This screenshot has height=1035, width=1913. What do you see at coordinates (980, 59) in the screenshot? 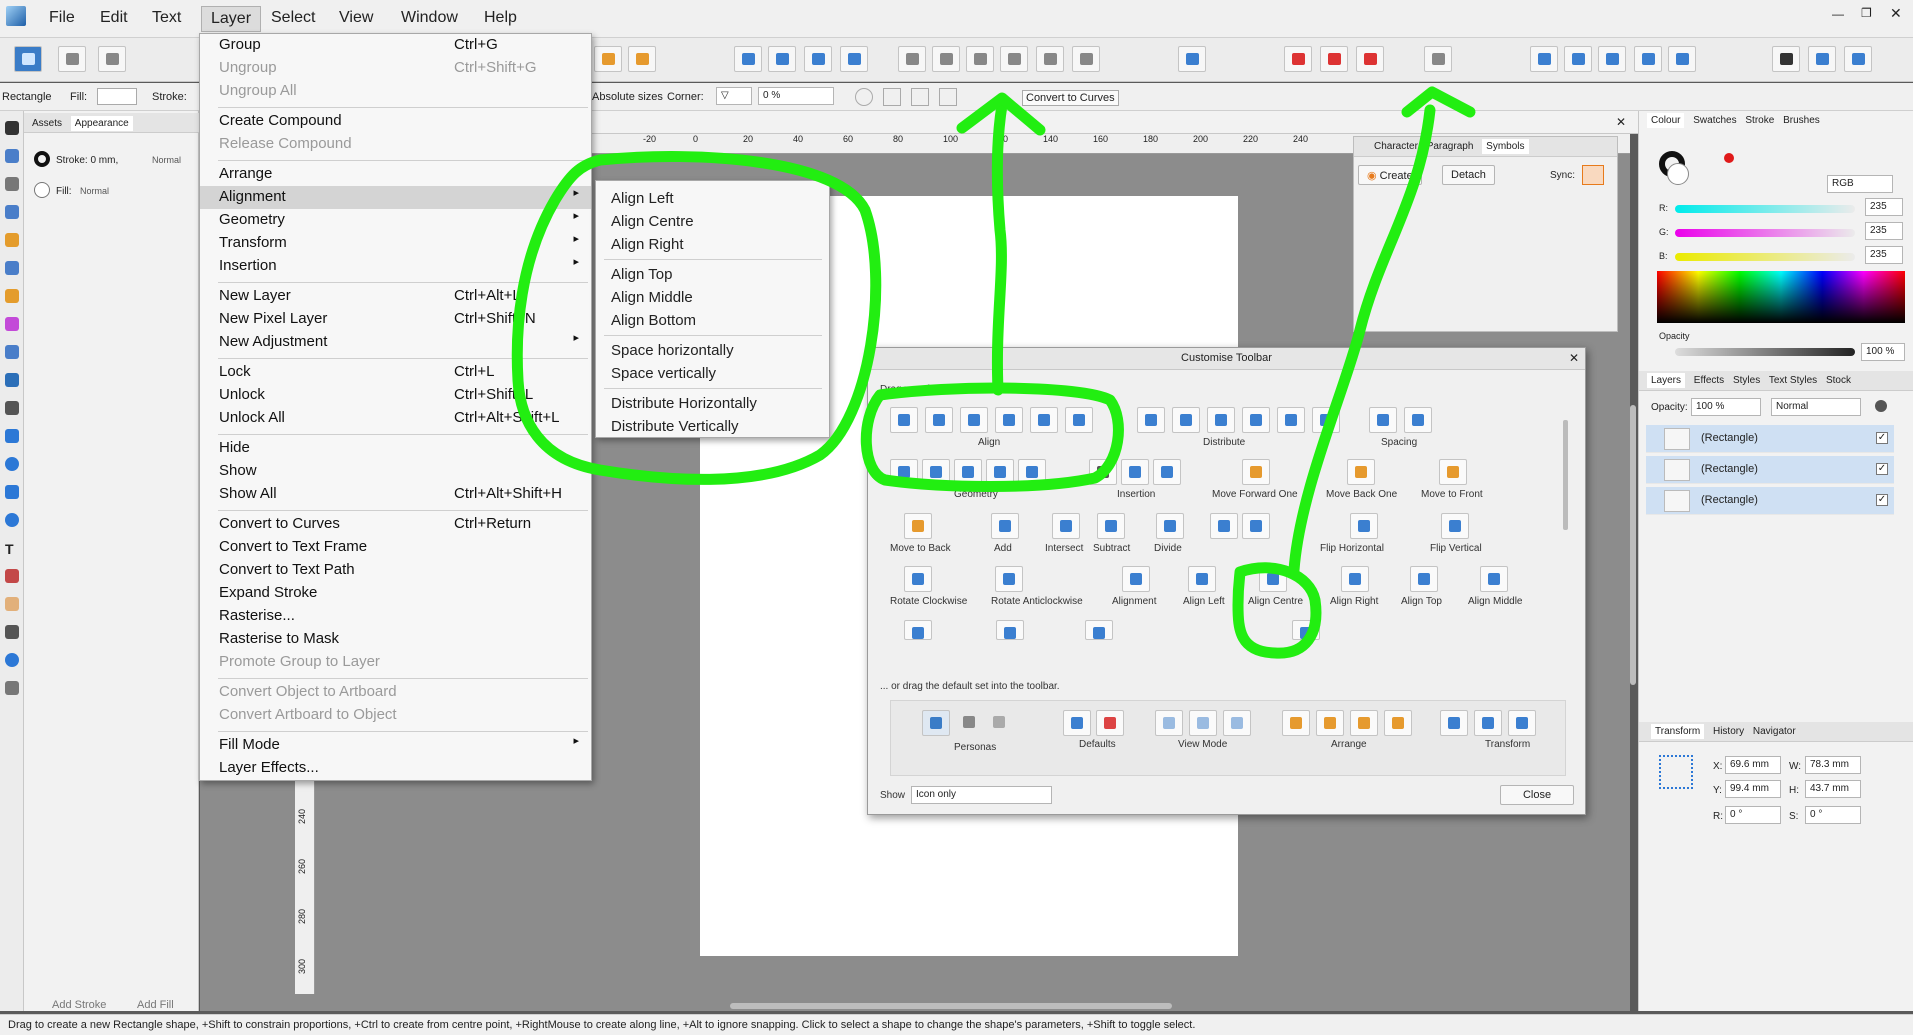
I see `align-right-icon` at bounding box center [980, 59].